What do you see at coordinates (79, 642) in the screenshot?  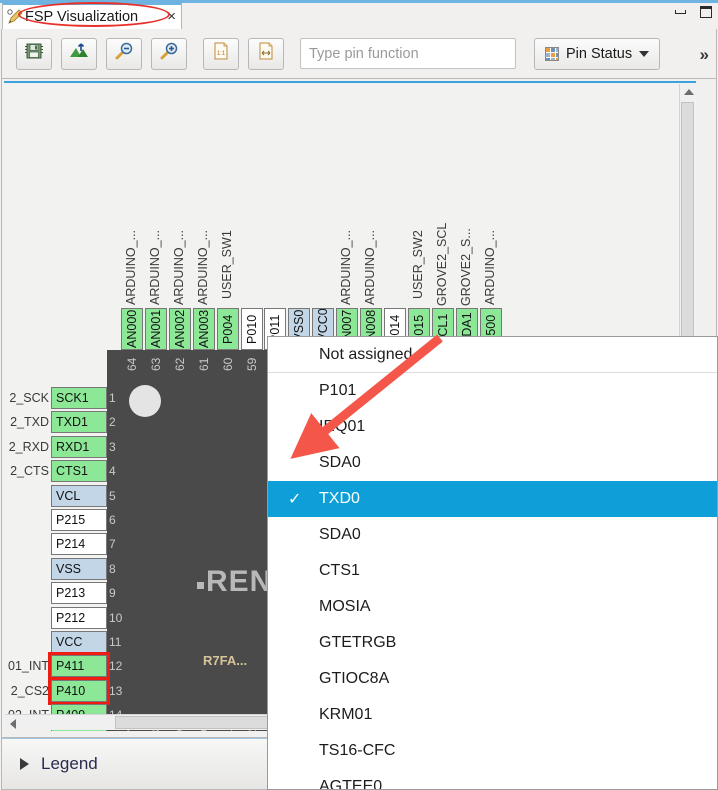 I see `pin-cell-VCC: VCC` at bounding box center [79, 642].